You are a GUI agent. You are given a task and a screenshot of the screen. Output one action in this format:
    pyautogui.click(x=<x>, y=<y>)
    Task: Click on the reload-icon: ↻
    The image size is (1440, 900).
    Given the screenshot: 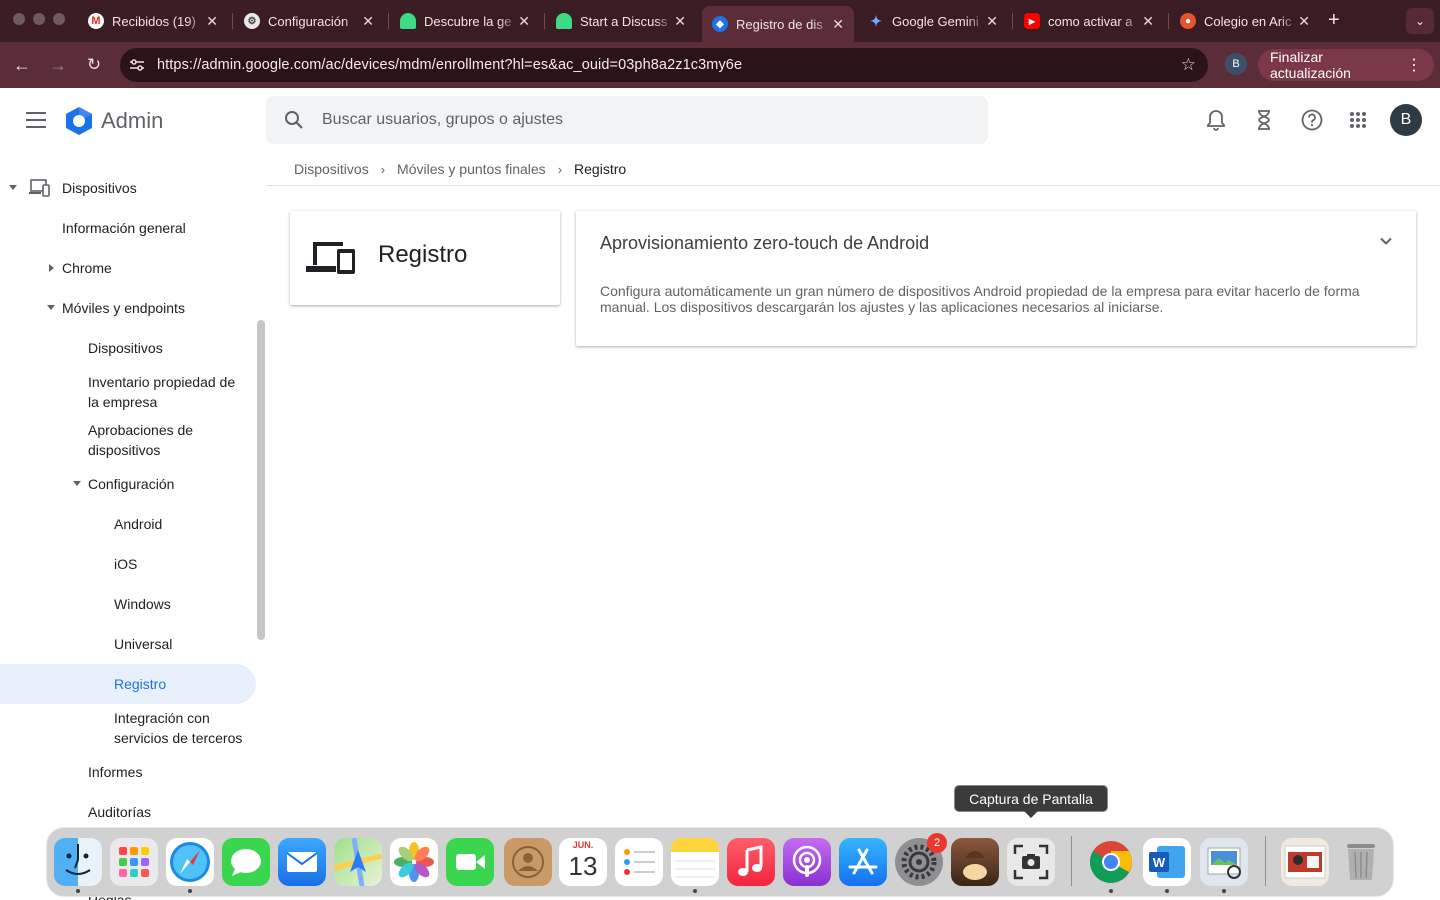 What is the action you would take?
    pyautogui.click(x=94, y=65)
    